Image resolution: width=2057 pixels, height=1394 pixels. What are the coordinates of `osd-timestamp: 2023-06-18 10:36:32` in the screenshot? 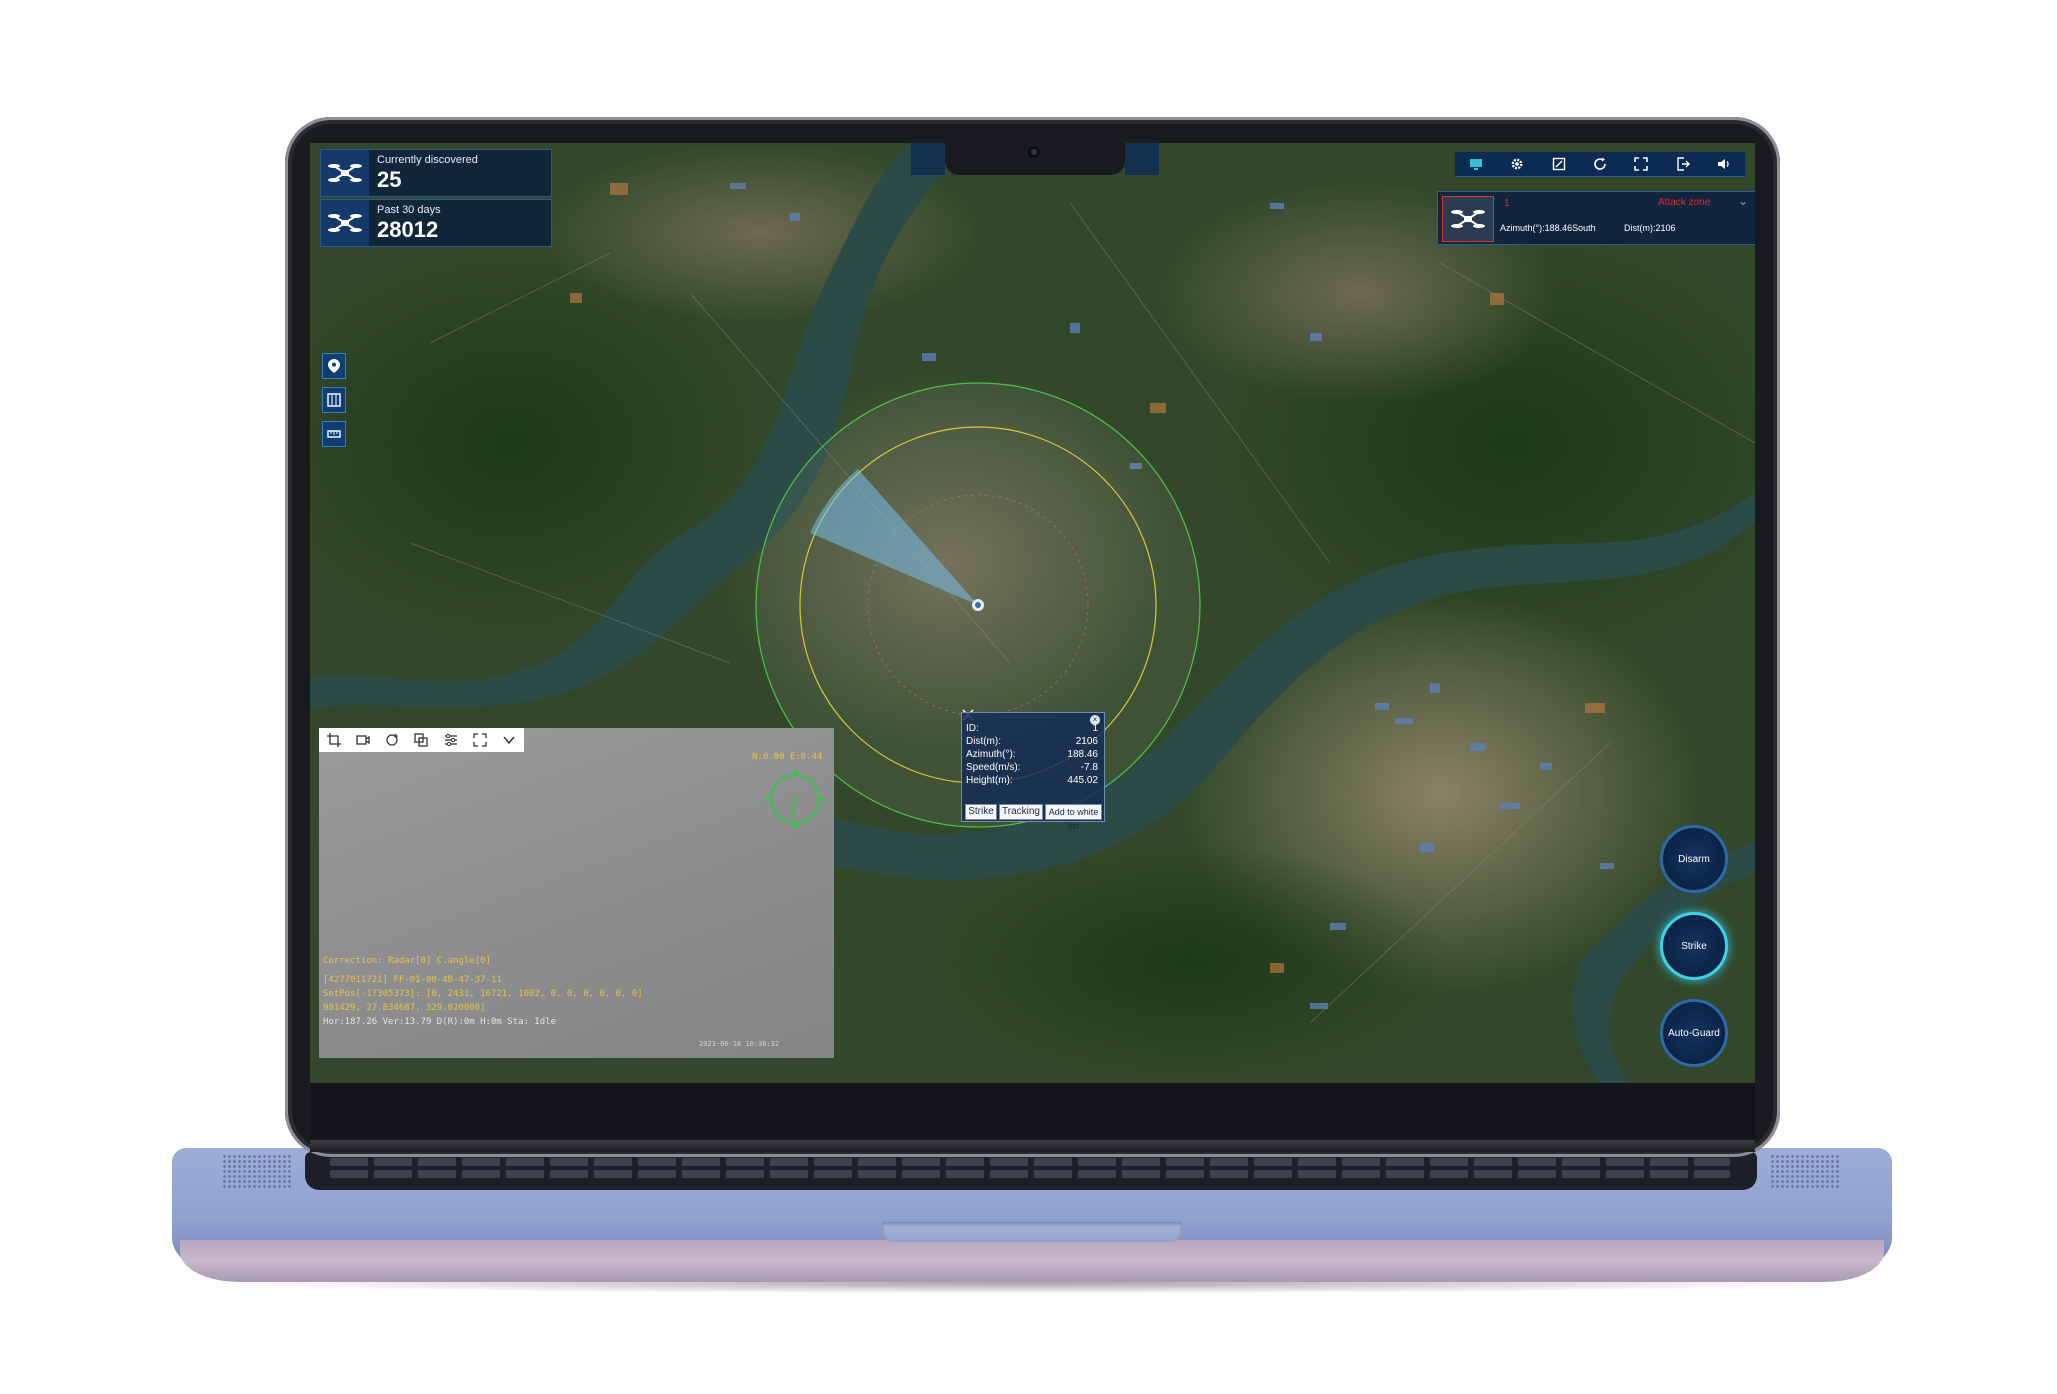 It's located at (739, 1044).